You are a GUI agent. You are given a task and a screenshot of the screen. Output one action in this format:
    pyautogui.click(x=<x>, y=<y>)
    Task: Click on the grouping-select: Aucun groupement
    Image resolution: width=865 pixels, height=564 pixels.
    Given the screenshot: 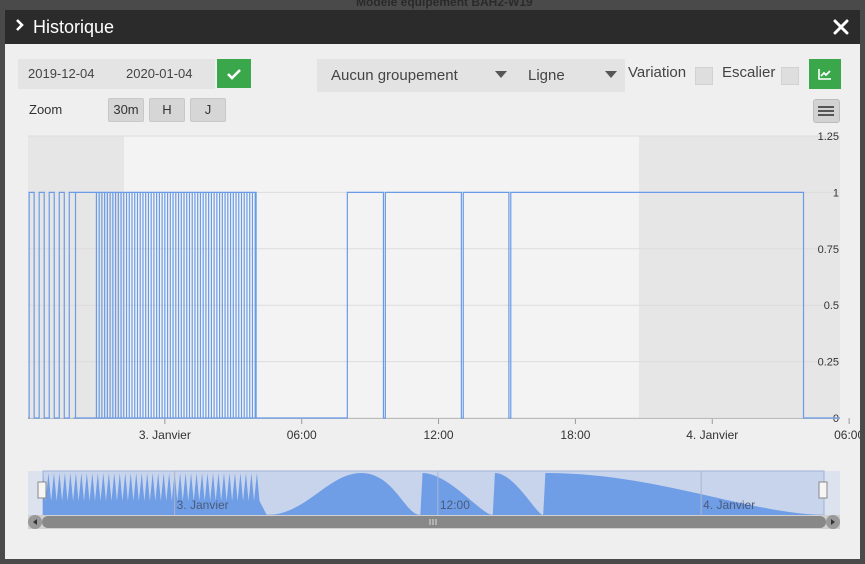 What is the action you would take?
    pyautogui.click(x=416, y=75)
    